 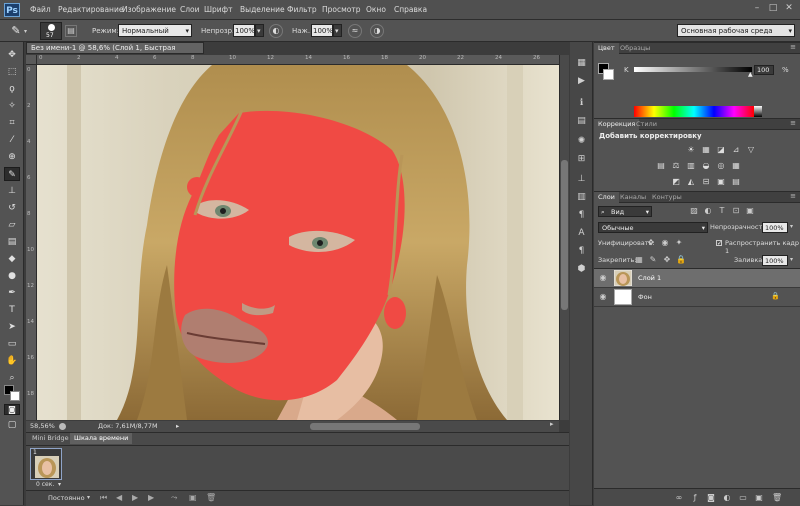 What do you see at coordinates (603, 297) in the screenshot?
I see `eye-icon: ◉` at bounding box center [603, 297].